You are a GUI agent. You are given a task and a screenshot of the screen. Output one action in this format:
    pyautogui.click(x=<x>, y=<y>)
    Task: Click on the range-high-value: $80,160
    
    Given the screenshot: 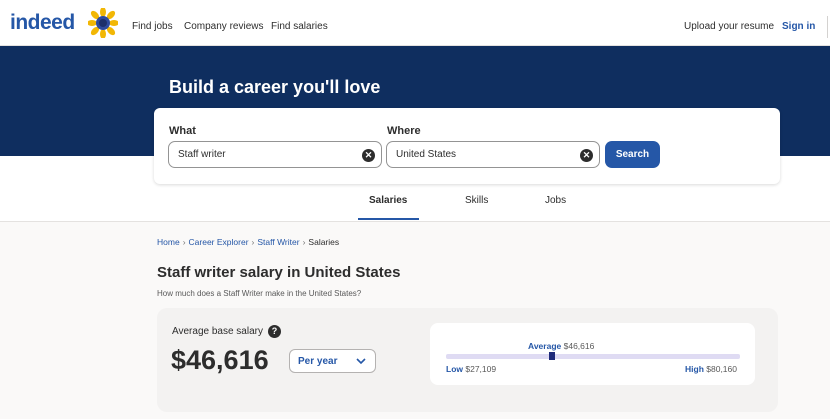 What is the action you would take?
    pyautogui.click(x=721, y=369)
    